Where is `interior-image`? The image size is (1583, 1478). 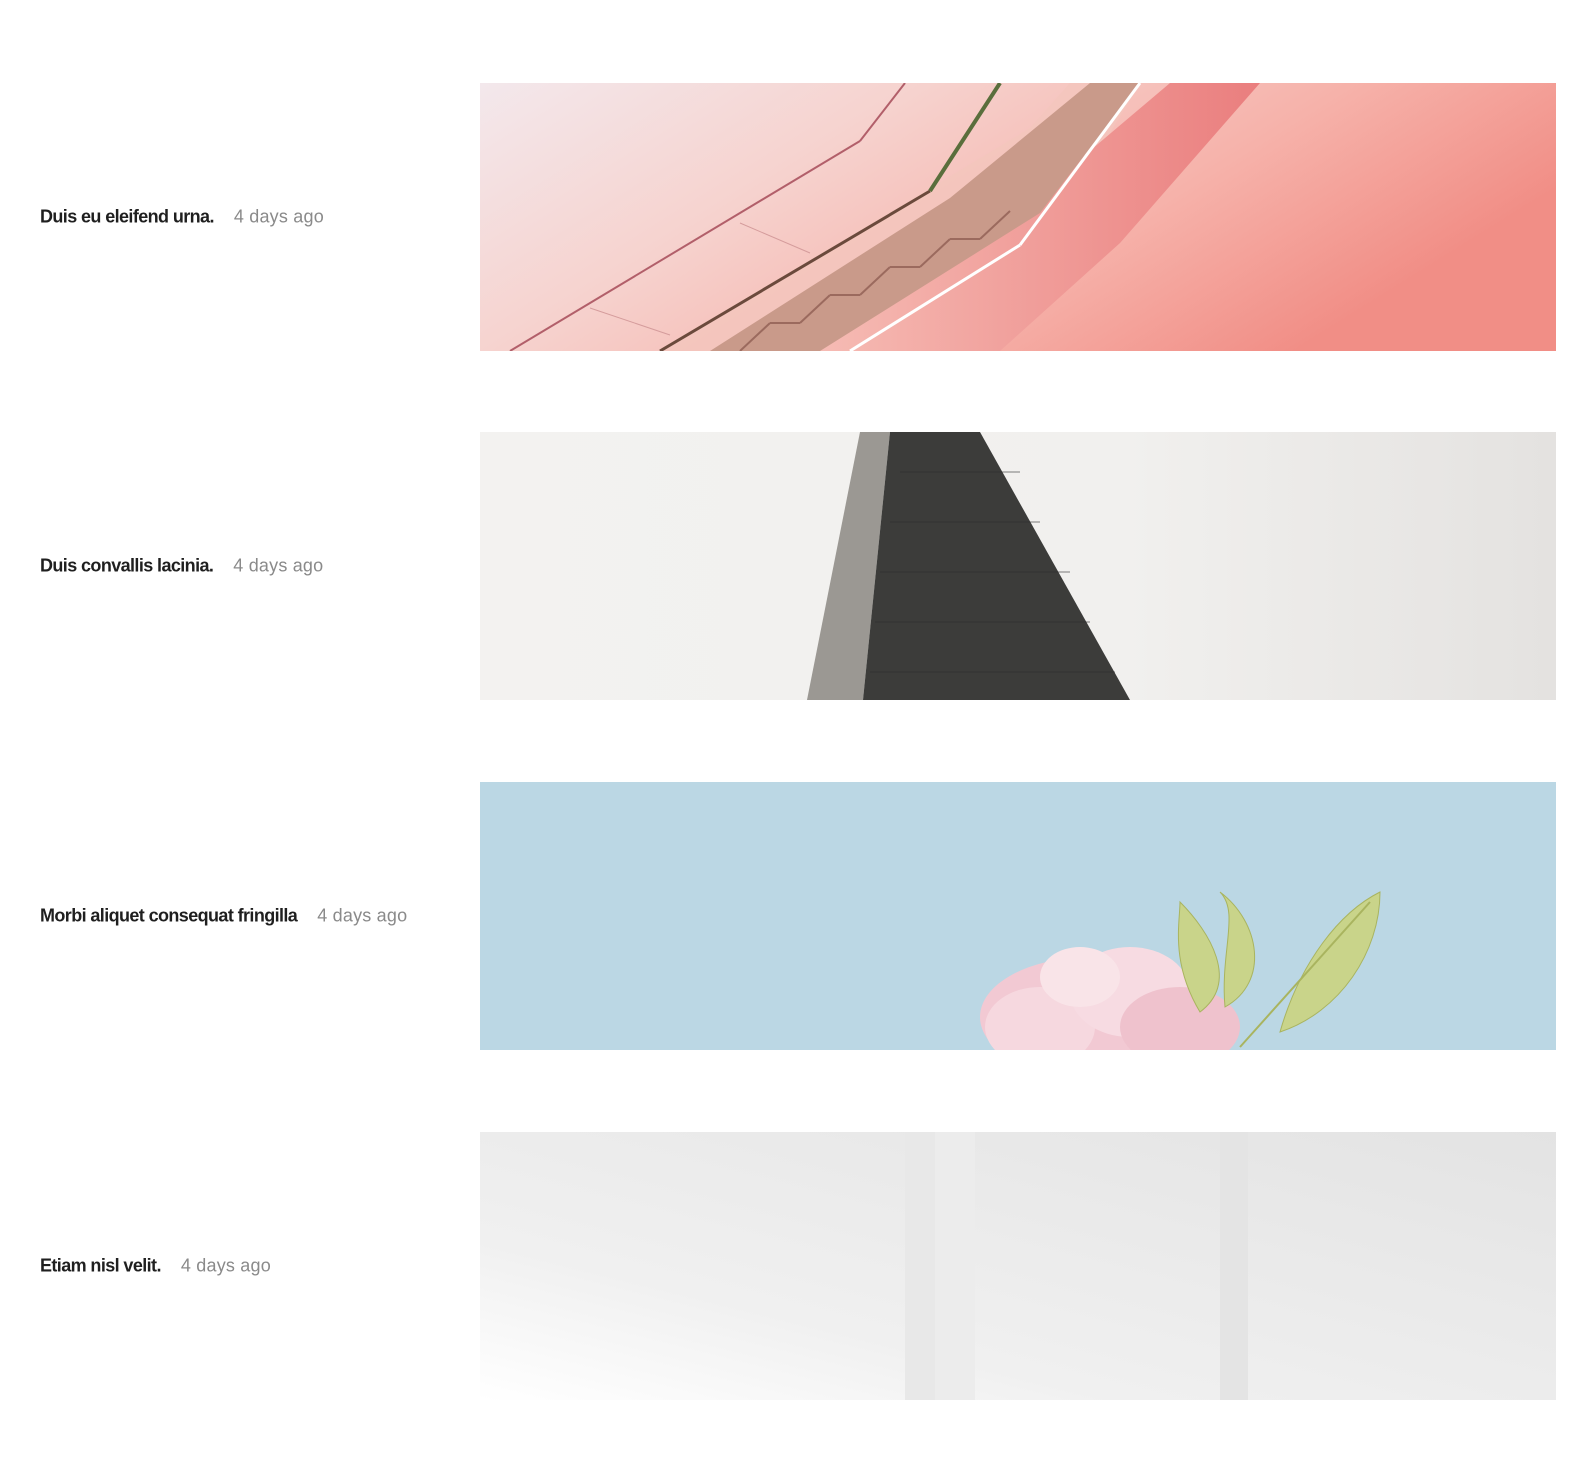 interior-image is located at coordinates (1018, 1266).